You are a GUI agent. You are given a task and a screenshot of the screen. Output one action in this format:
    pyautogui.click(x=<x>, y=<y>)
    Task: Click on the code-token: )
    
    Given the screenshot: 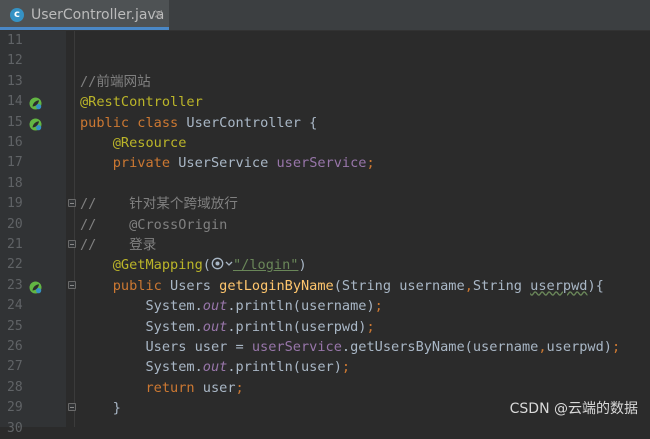 What is the action you would take?
    pyautogui.click(x=302, y=265)
    